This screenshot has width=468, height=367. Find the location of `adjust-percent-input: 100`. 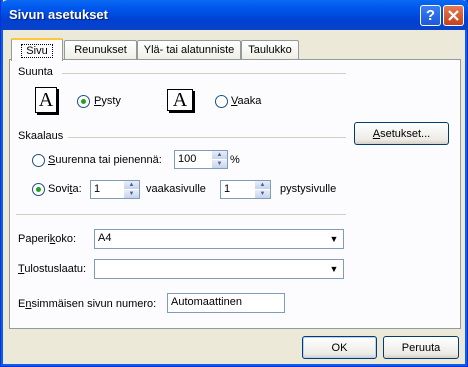

adjust-percent-input: 100 is located at coordinates (193, 159).